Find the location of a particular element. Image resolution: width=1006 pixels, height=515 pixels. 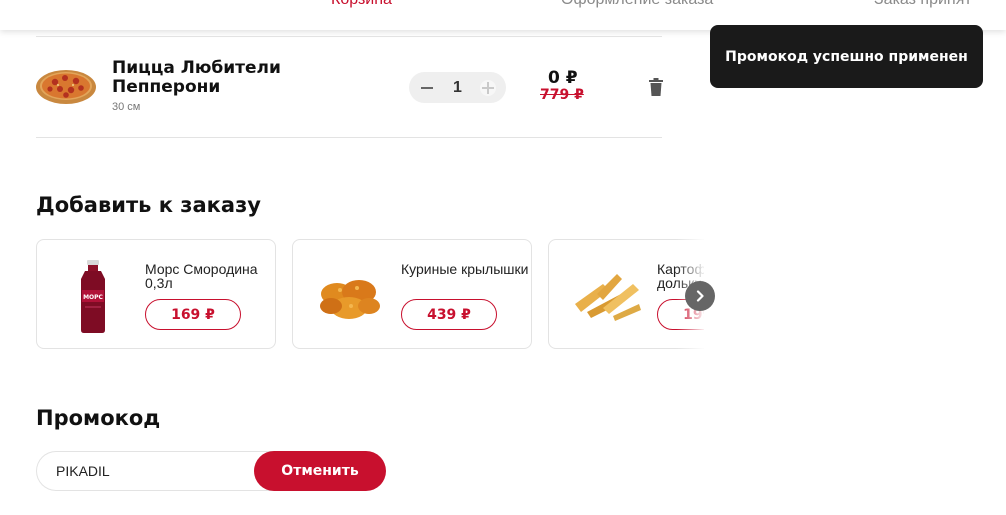

step-cart: Корзина is located at coordinates (361, 4).